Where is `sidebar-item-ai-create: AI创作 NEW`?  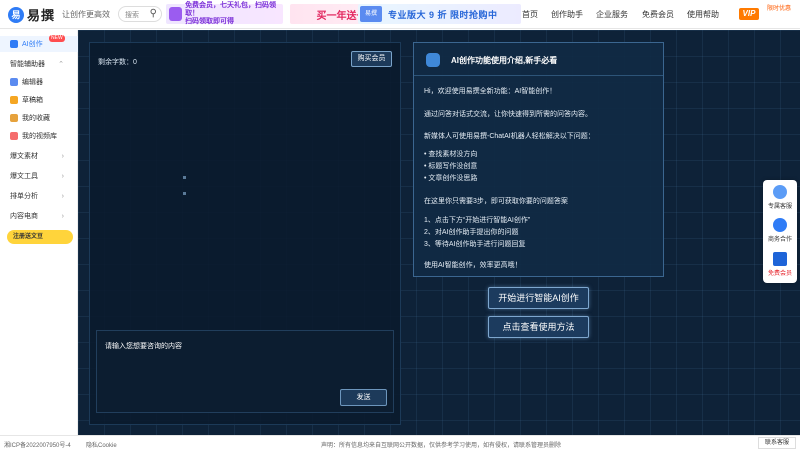
sidebar-item-ai-create: AI创作 NEW is located at coordinates (39, 43).